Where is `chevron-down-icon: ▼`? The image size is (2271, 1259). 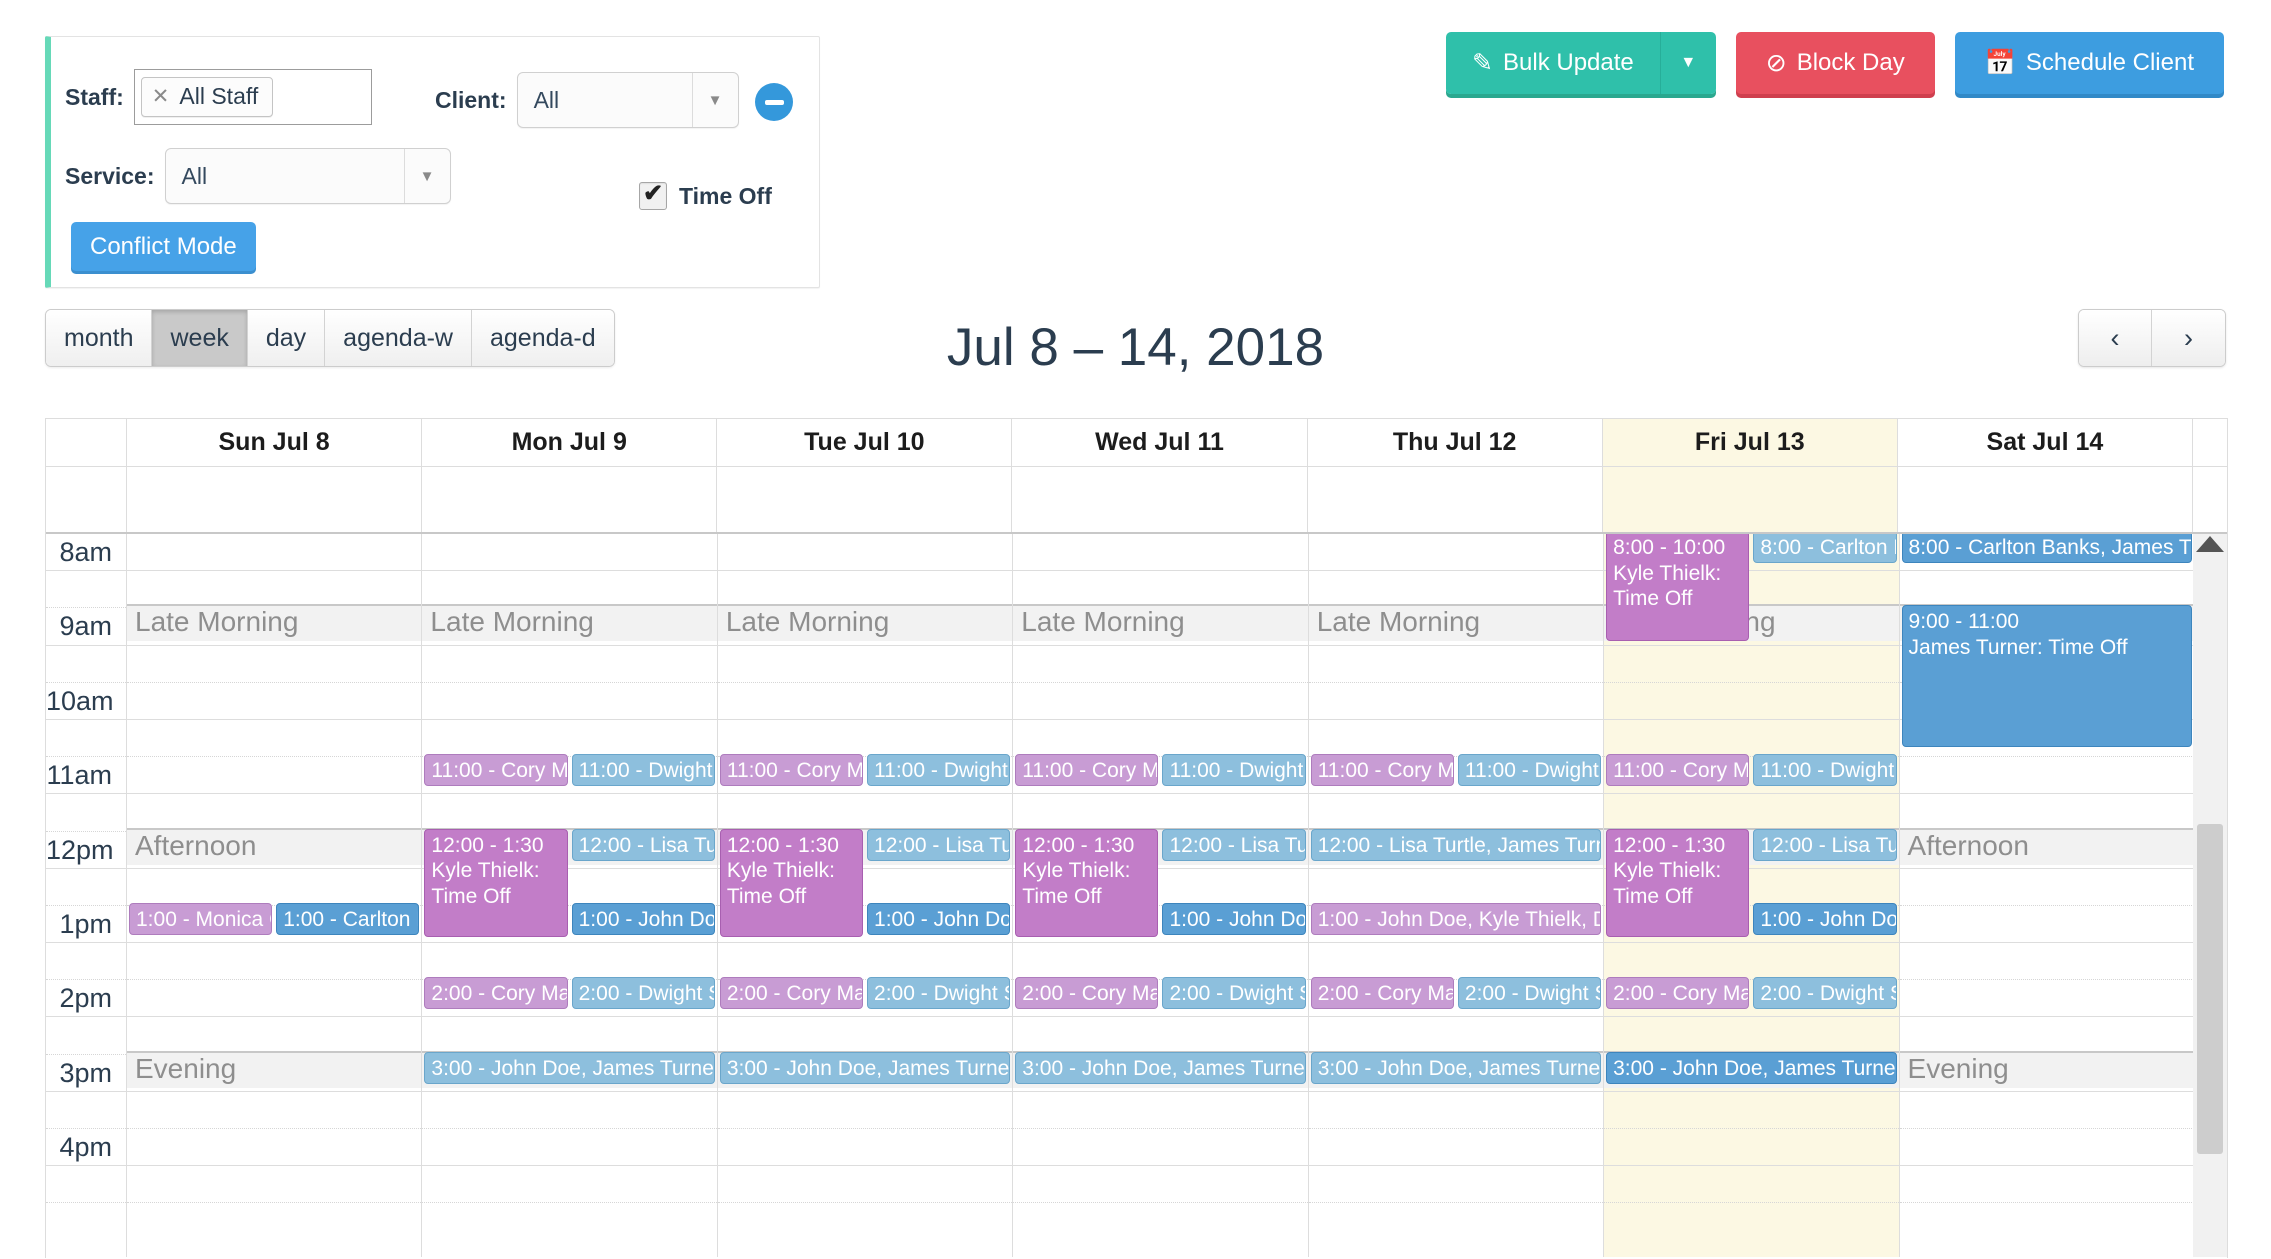
chevron-down-icon: ▼ is located at coordinates (426, 176).